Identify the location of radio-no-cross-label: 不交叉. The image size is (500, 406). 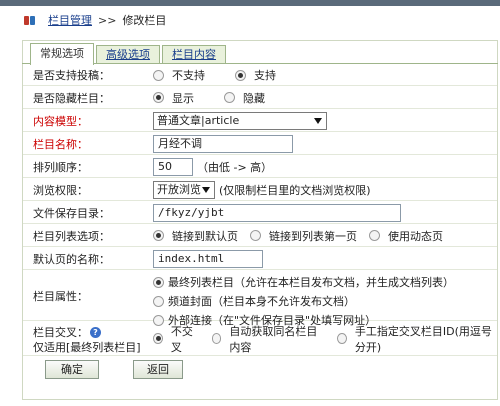
(181, 339).